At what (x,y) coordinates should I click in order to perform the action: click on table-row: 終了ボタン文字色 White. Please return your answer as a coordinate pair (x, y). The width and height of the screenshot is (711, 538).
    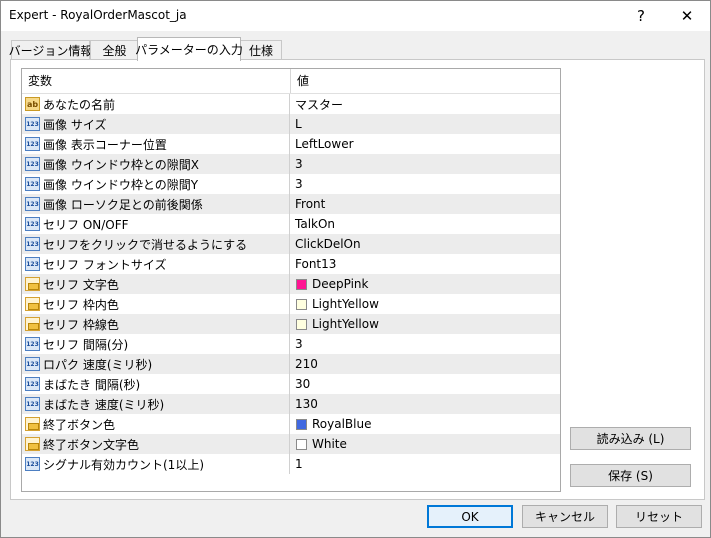
    Looking at the image, I should click on (291, 444).